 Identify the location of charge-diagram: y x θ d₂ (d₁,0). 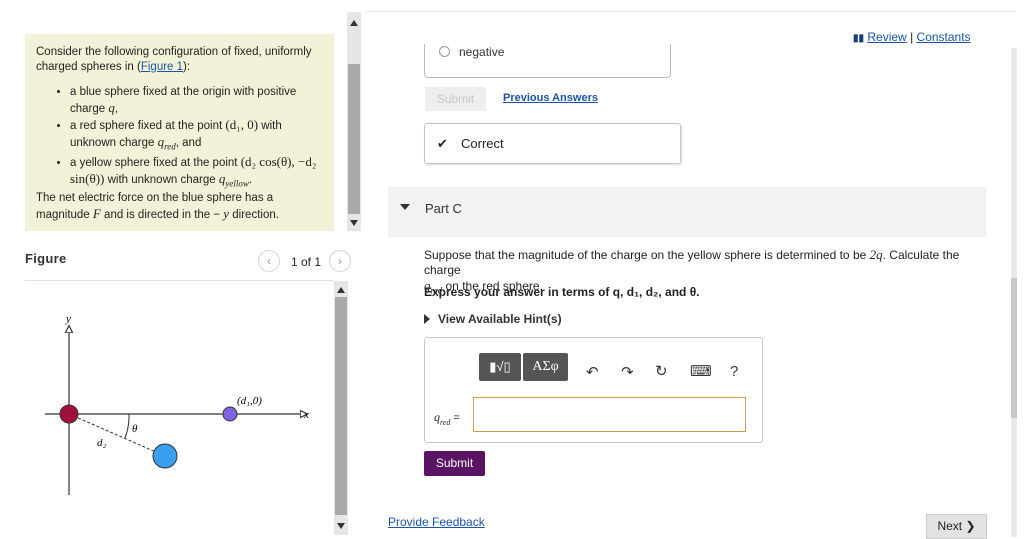
(177, 404).